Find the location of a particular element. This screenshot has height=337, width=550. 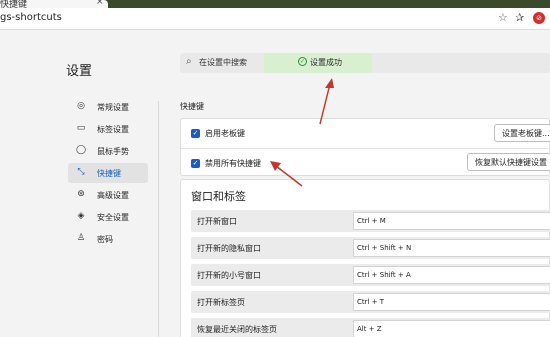

shortcut-name: 打开新标签页 is located at coordinates (221, 302).